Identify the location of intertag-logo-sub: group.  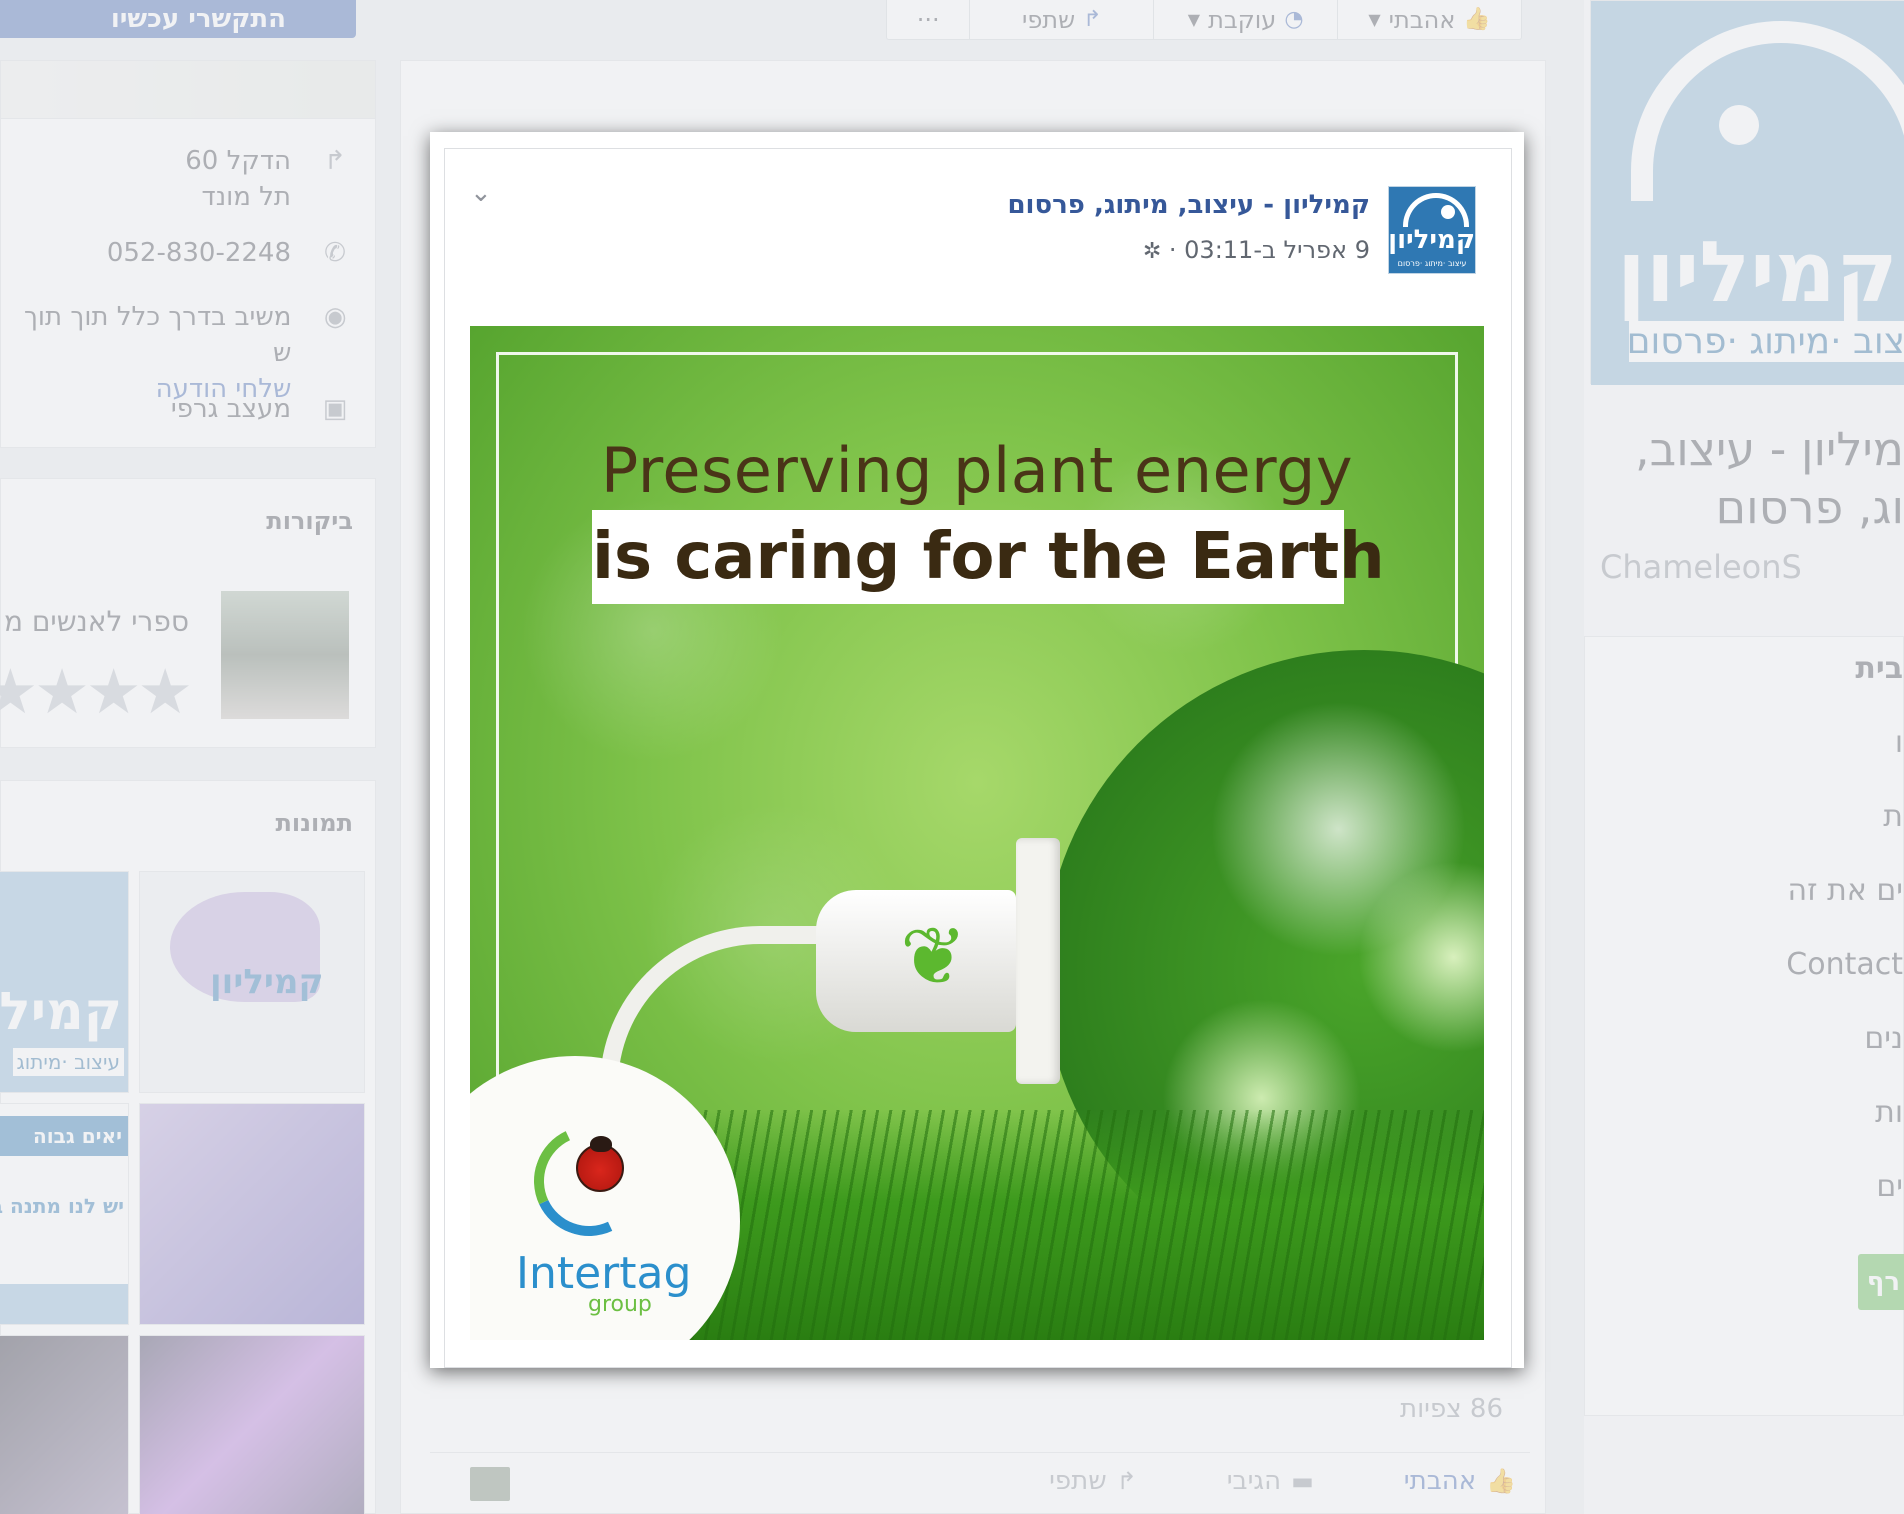
(620, 1304).